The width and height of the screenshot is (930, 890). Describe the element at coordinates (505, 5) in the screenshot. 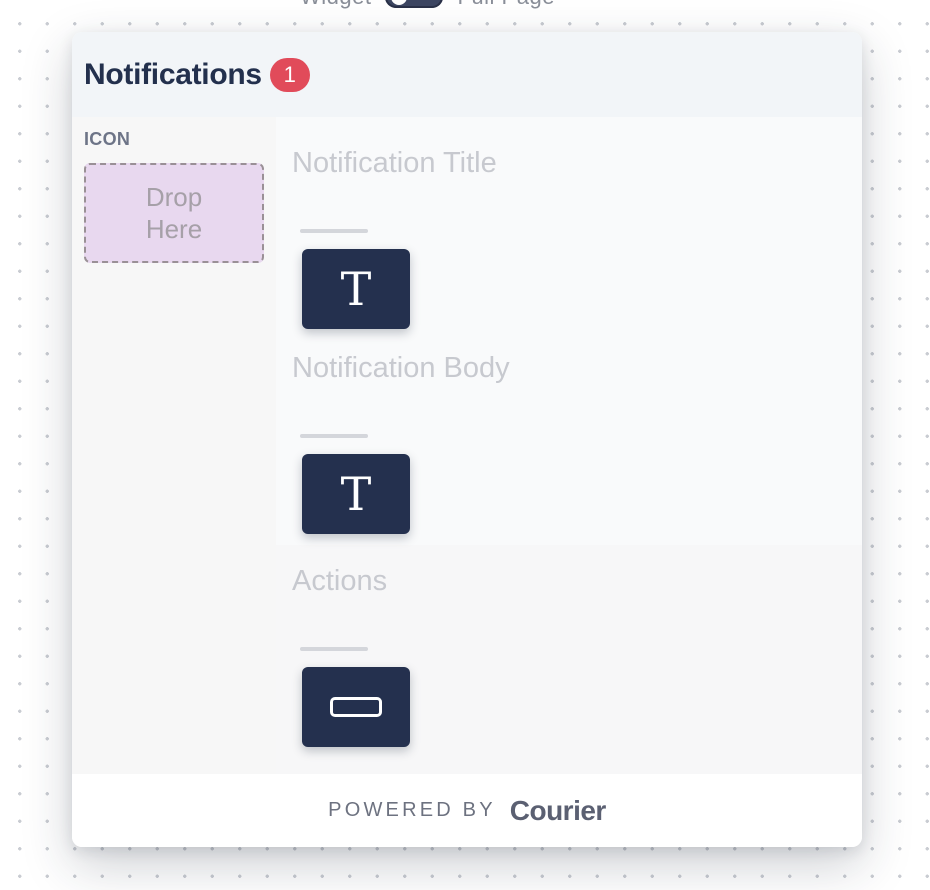

I see `full-page-mode-label: Full Page` at that location.